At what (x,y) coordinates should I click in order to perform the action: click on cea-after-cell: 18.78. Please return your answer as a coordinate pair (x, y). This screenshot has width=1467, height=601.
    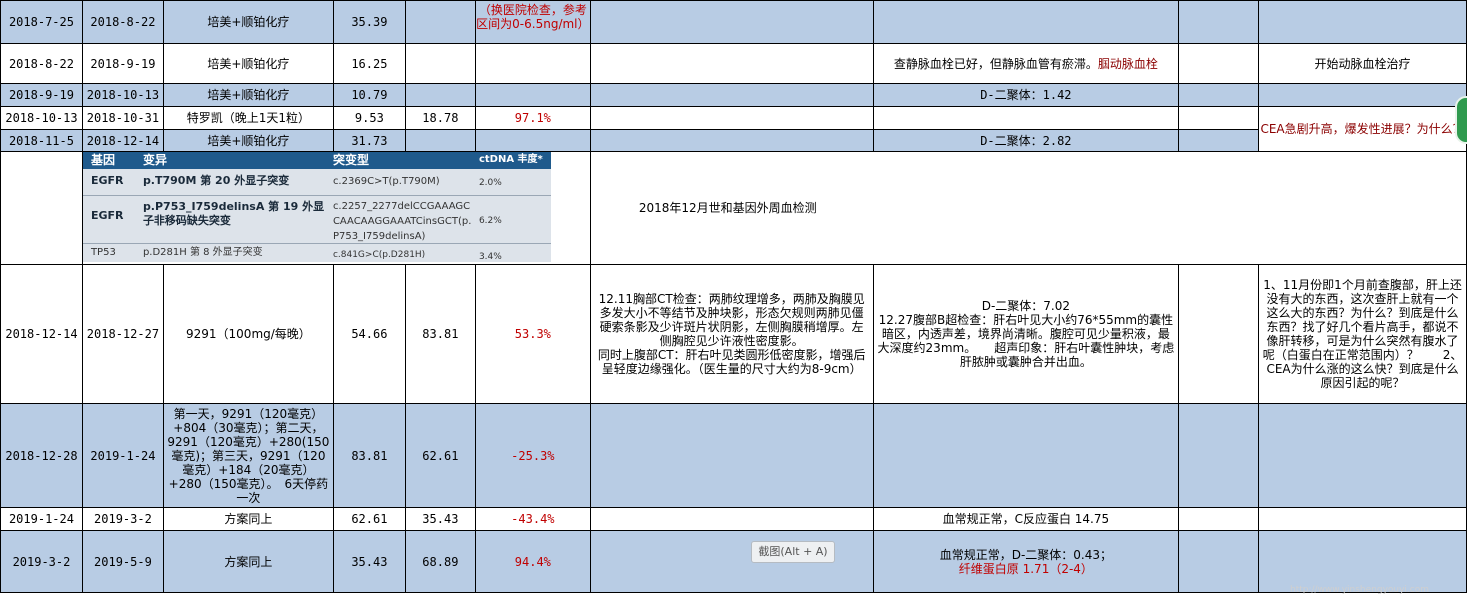
    Looking at the image, I should click on (440, 118).